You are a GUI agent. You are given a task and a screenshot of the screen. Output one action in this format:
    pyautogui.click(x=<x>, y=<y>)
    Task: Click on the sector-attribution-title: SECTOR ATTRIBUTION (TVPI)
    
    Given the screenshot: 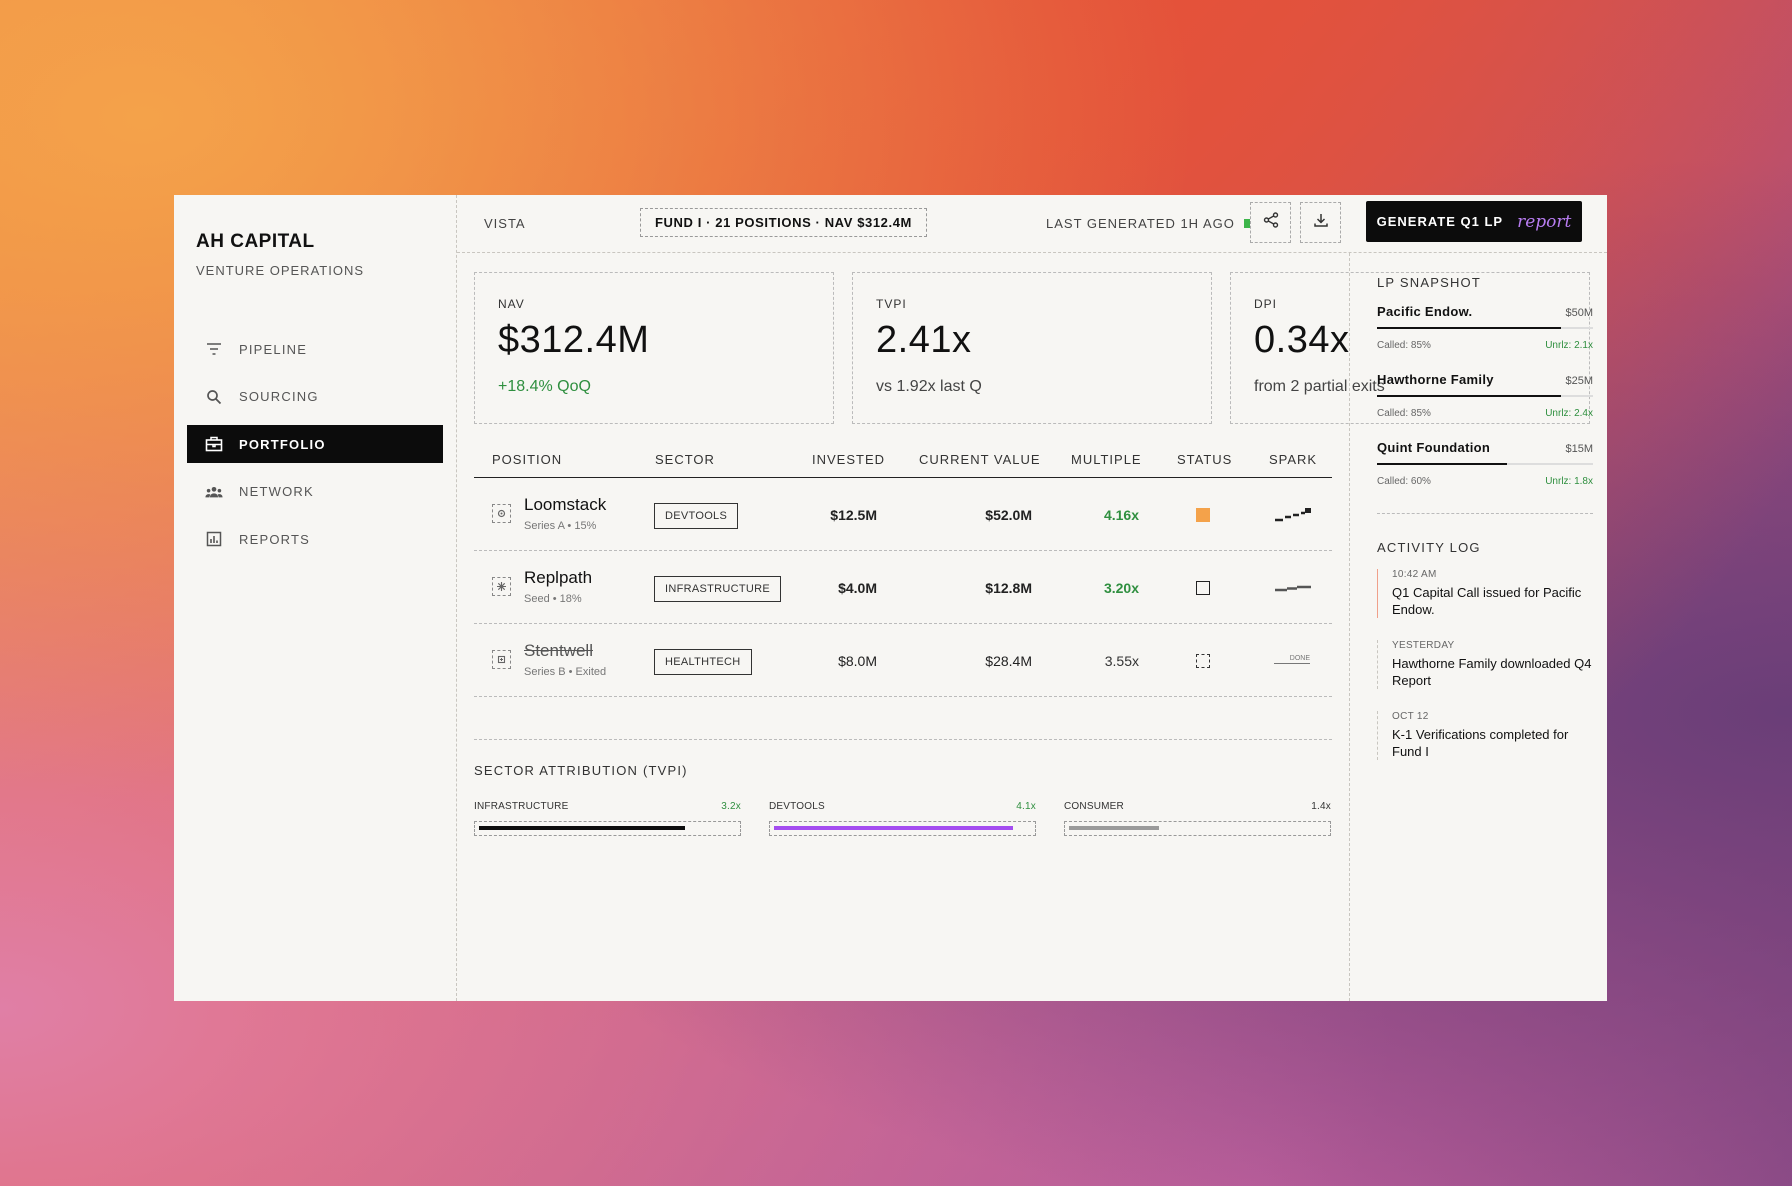 What is the action you would take?
    pyautogui.click(x=581, y=770)
    